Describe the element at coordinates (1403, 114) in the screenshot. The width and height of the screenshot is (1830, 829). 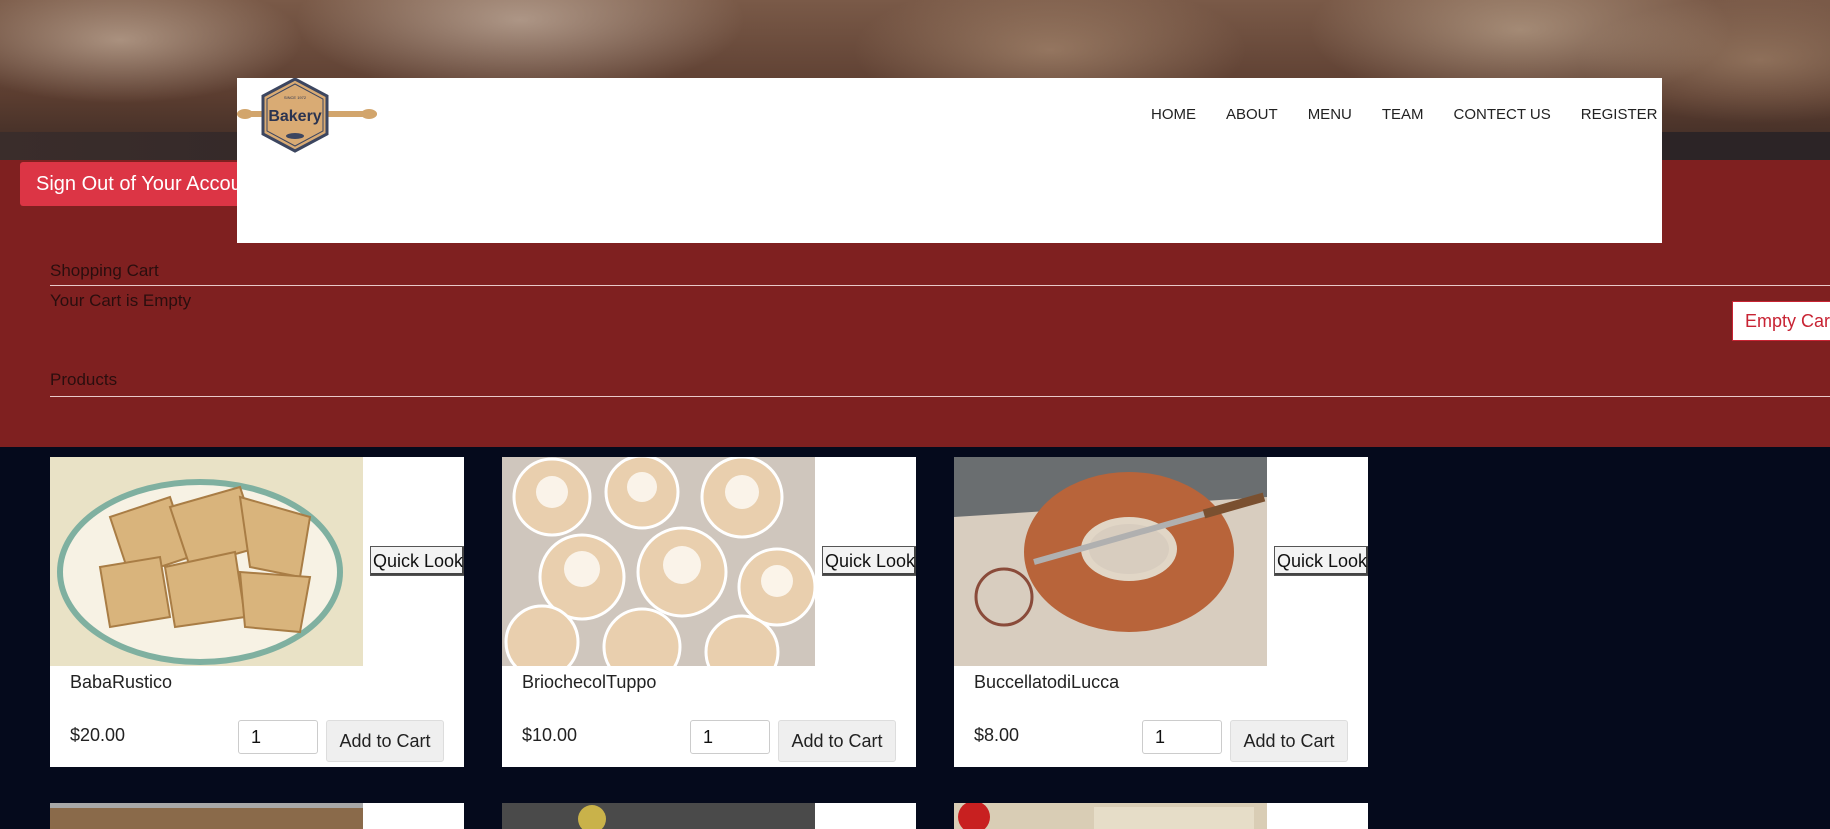
I see `nav-team: TEAM` at that location.